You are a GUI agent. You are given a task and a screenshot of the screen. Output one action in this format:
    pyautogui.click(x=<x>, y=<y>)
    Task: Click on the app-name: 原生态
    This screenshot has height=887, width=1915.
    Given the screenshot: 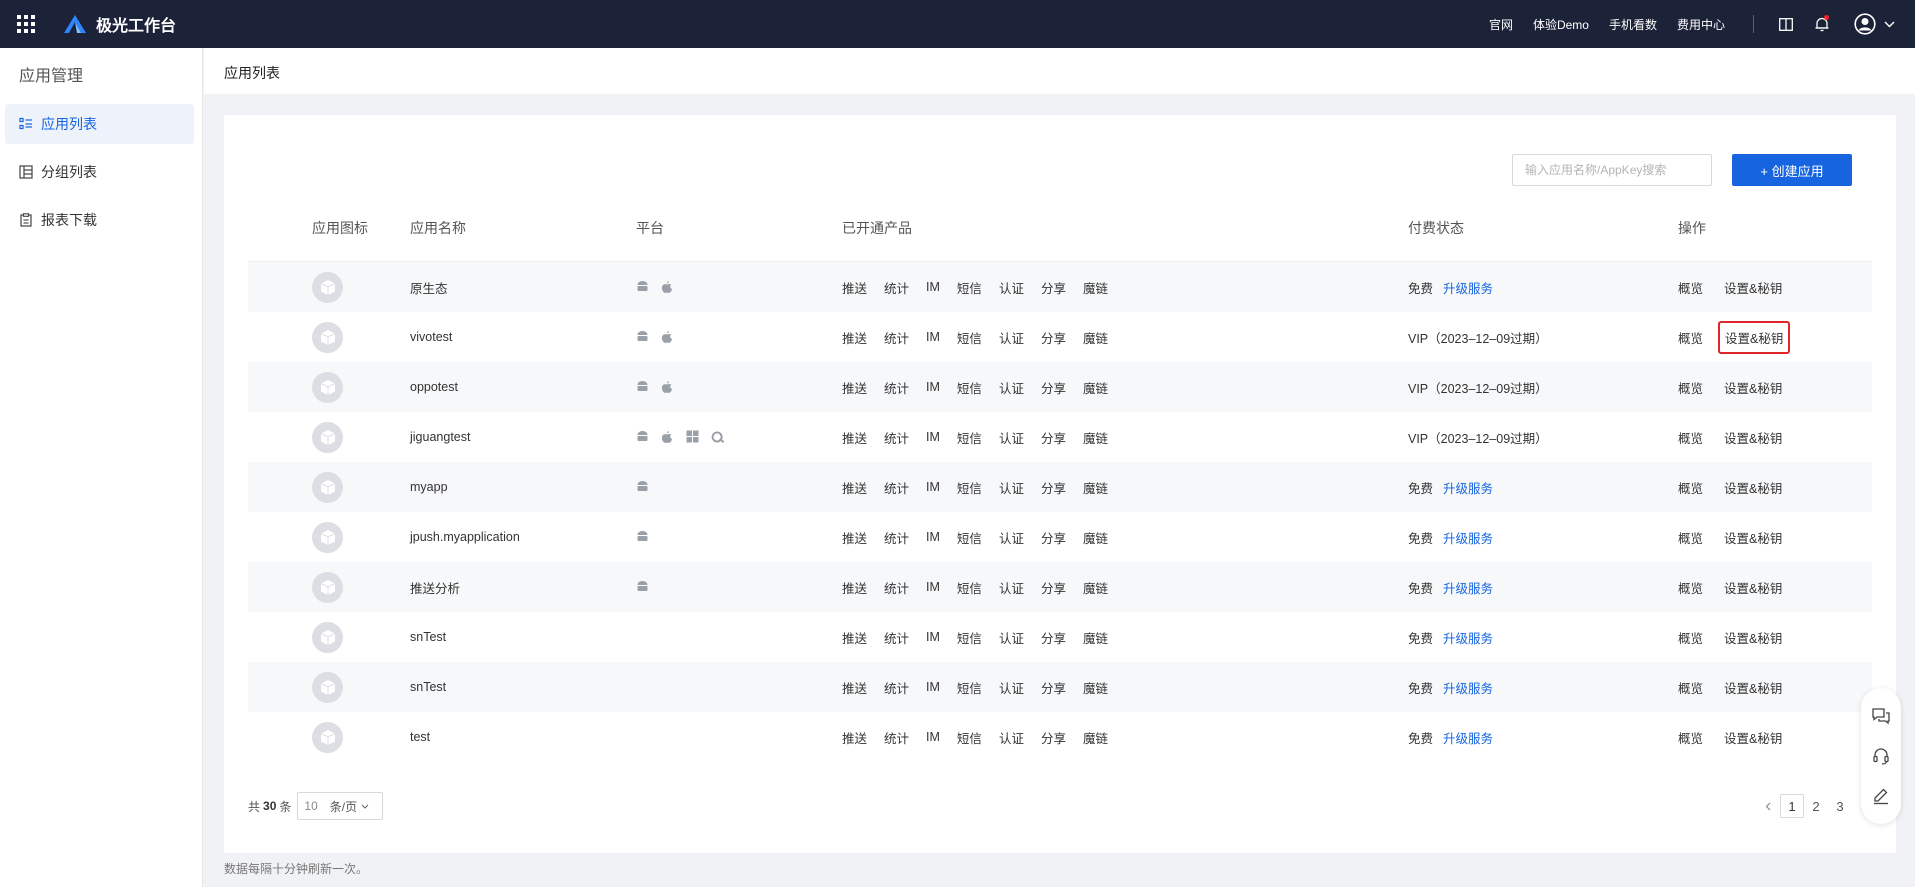 What is the action you would take?
    pyautogui.click(x=429, y=288)
    